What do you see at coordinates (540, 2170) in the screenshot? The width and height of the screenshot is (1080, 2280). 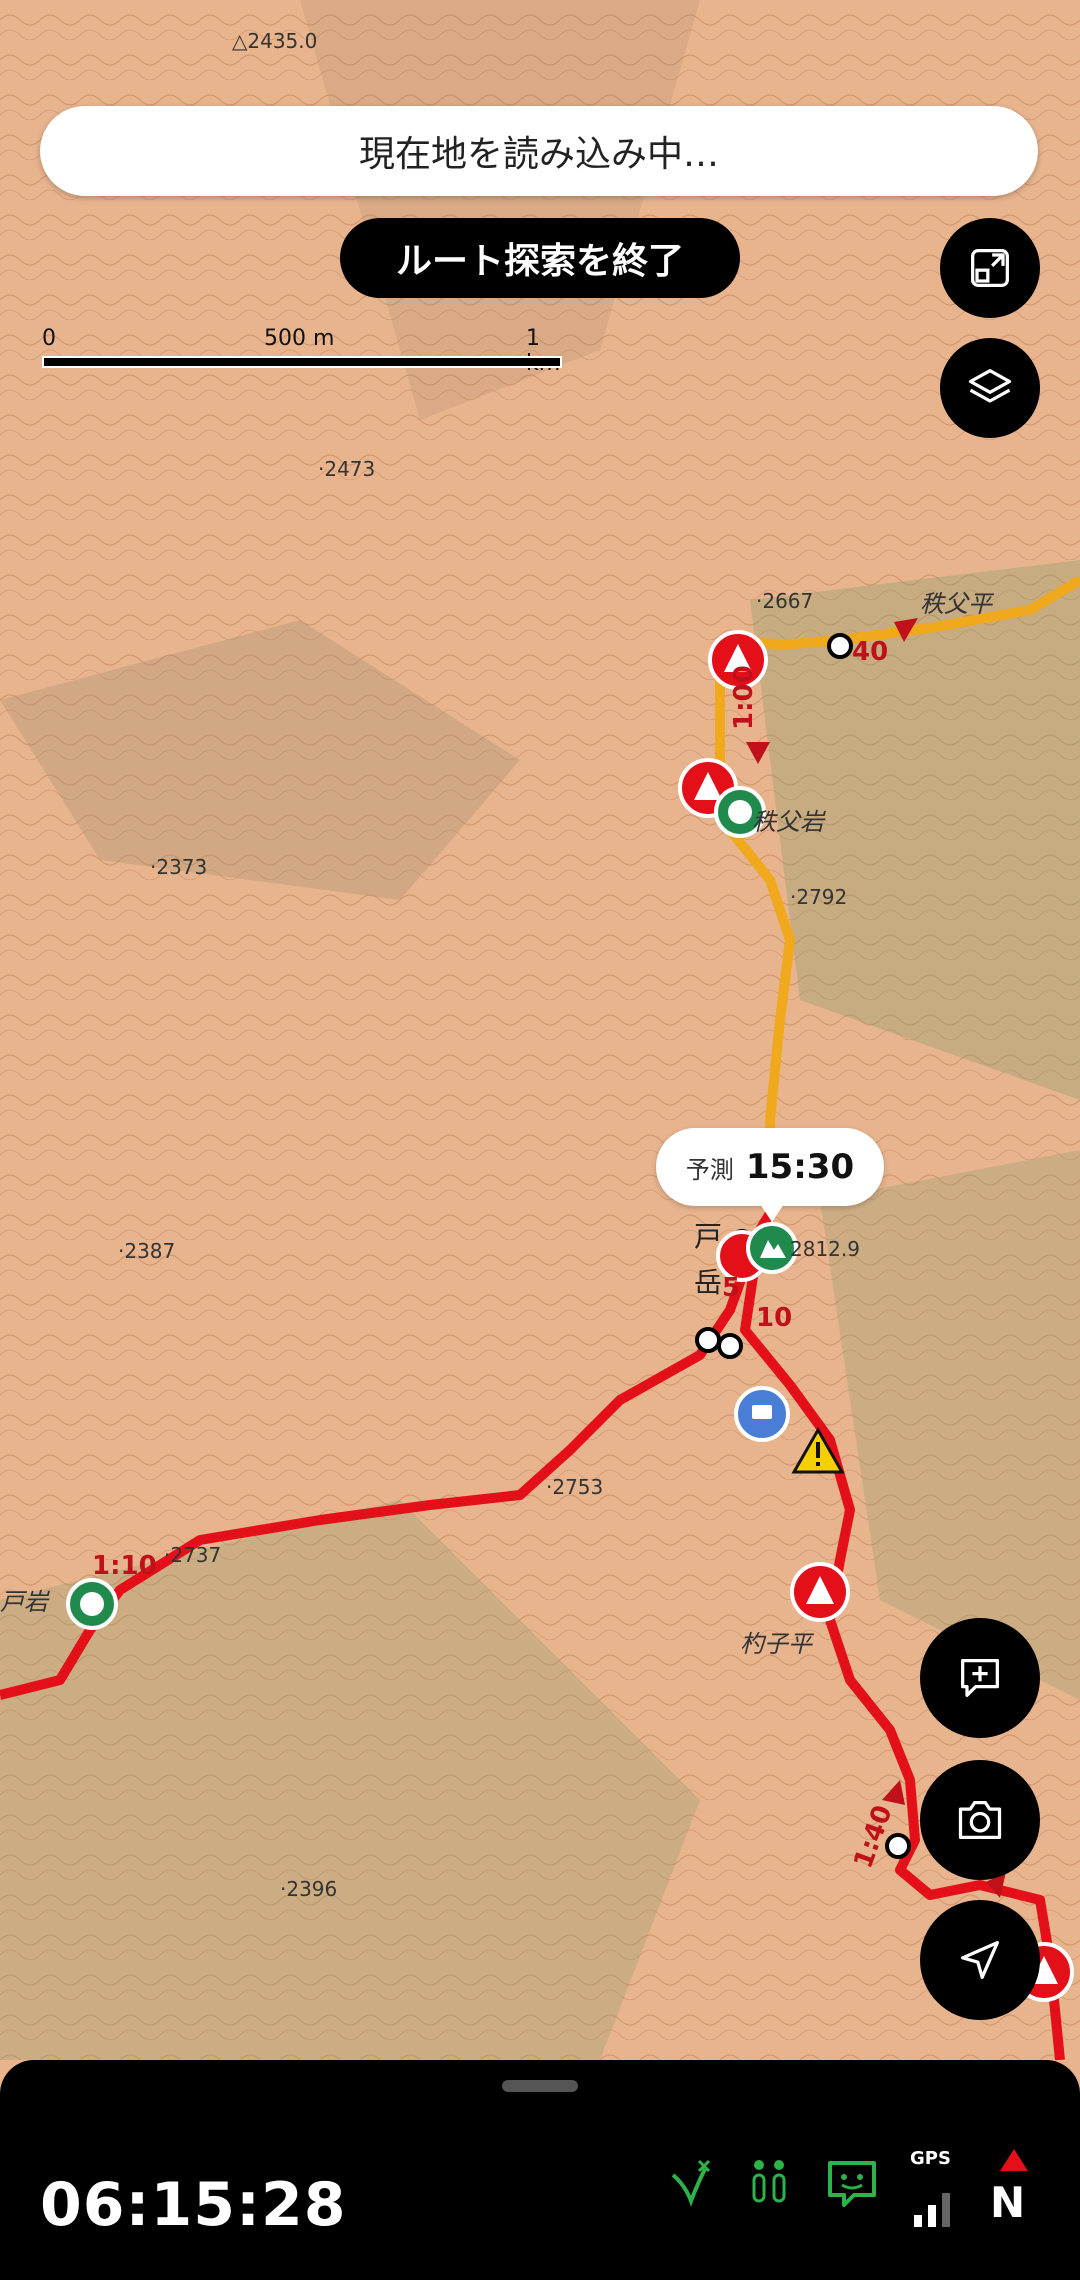 I see `bottom-panel: 06:15:28 GPS N` at bounding box center [540, 2170].